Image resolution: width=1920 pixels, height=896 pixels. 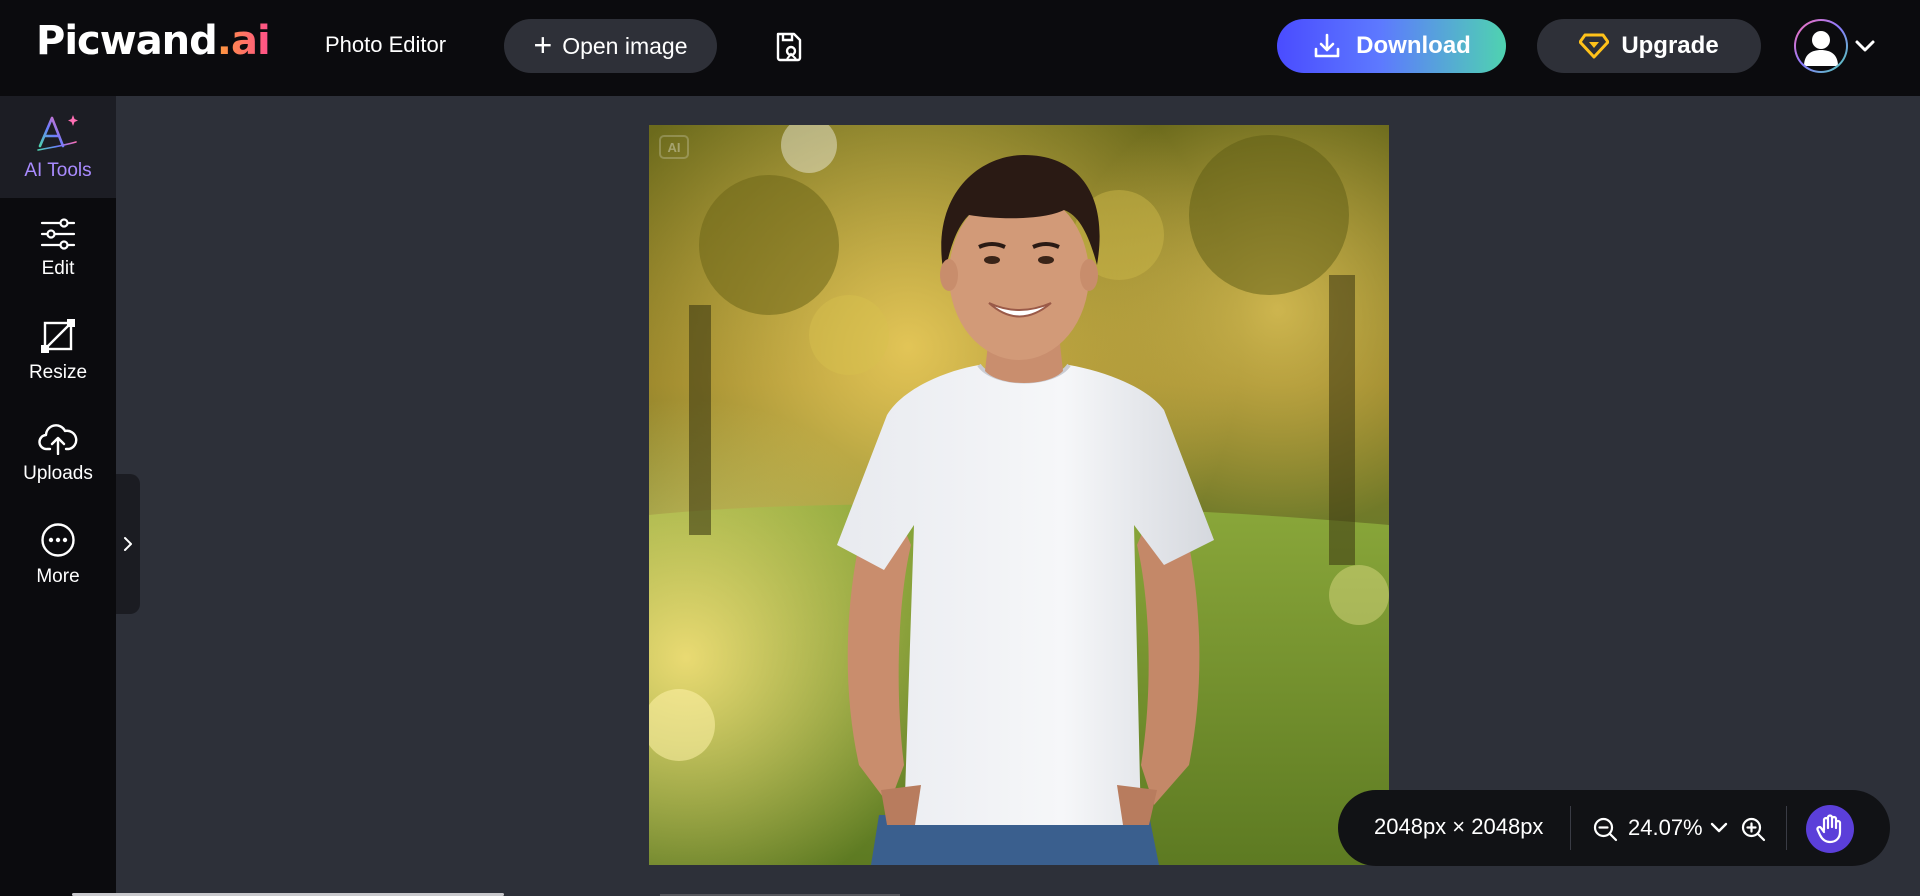 What do you see at coordinates (1670, 45) in the screenshot?
I see `upgrade-label: Upgrade` at bounding box center [1670, 45].